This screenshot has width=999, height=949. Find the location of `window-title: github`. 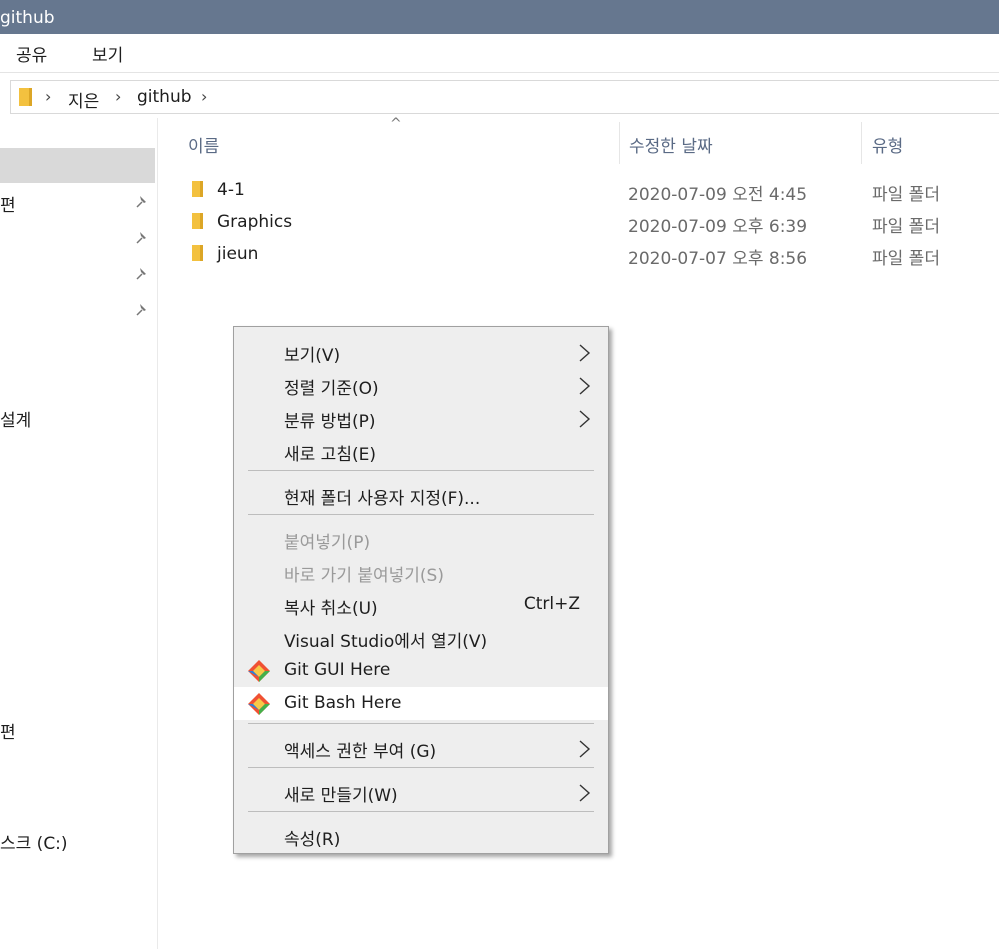

window-title: github is located at coordinates (27, 18).